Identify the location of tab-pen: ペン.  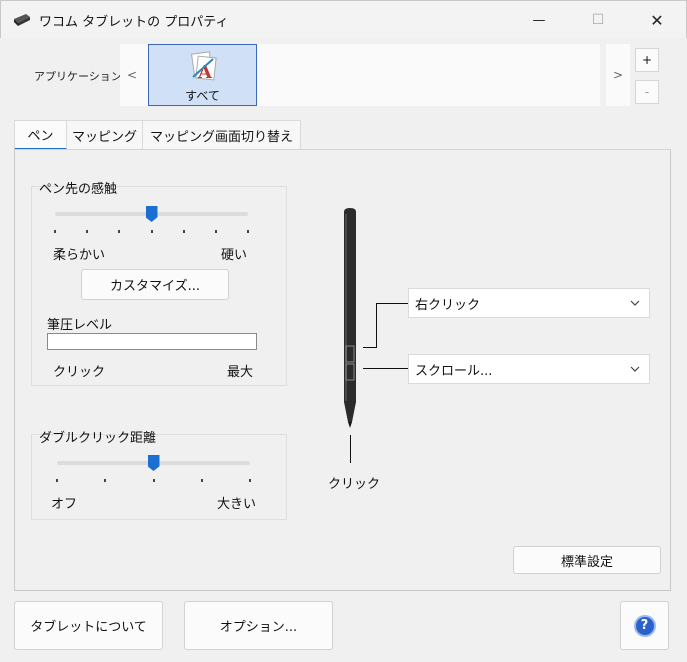
(40, 135).